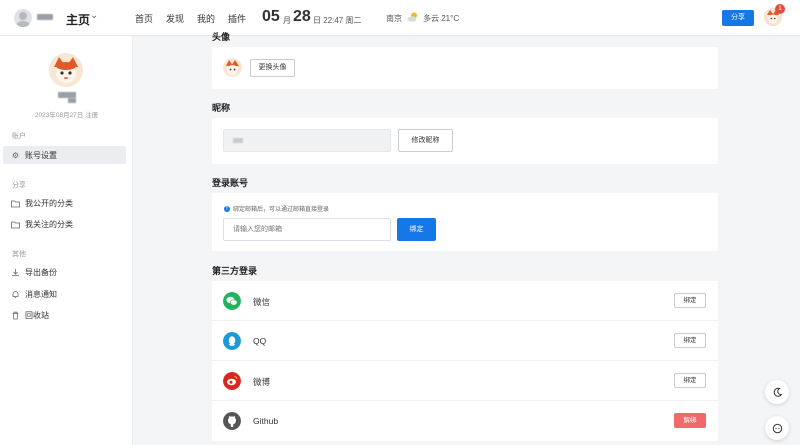  Describe the element at coordinates (307, 140) in the screenshot. I see `nickname-input` at that location.